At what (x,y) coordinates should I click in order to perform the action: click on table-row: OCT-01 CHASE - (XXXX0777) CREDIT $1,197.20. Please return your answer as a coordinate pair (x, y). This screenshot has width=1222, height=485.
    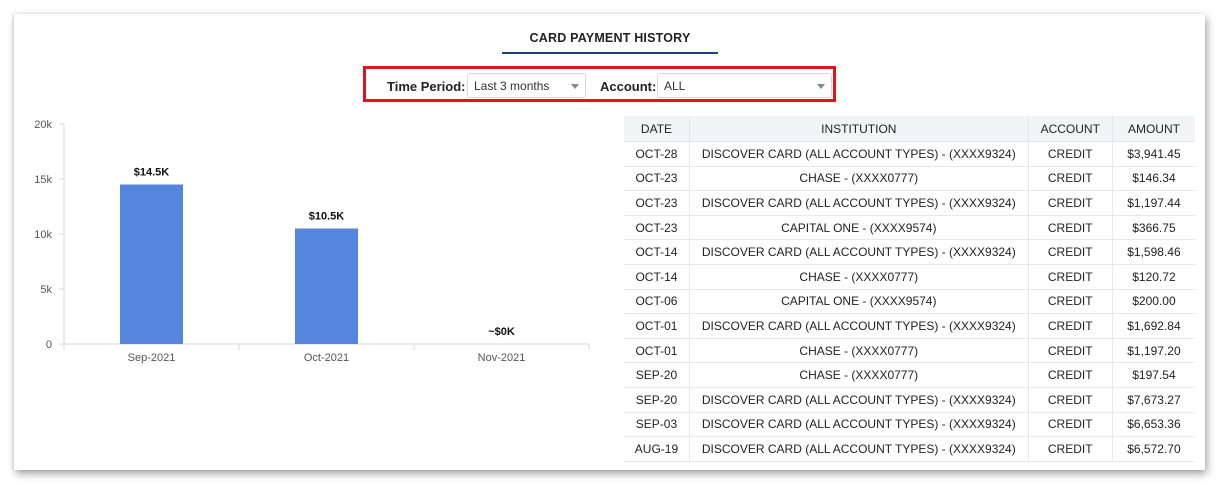
    Looking at the image, I should click on (909, 351).